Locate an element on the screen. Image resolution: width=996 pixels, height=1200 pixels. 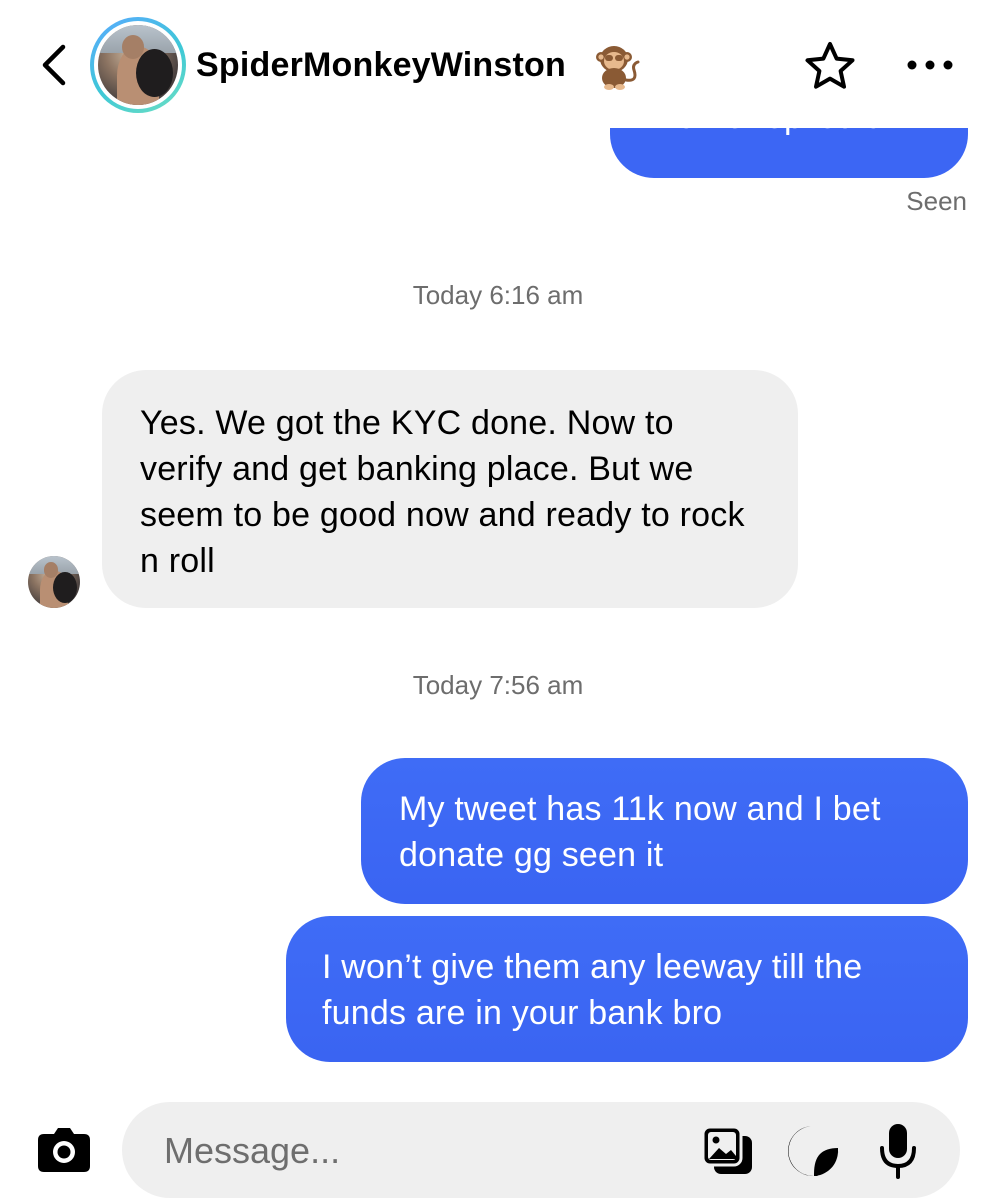
timestamp-divider: Today 6:16 am is located at coordinates (498, 295).